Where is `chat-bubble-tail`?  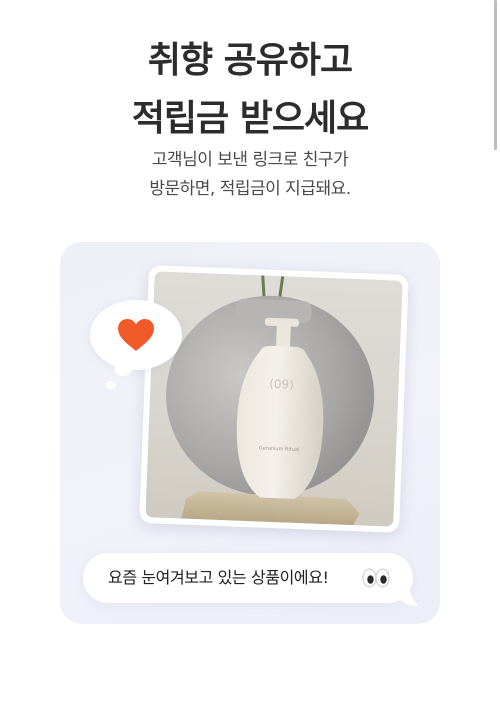
chat-bubble-tail is located at coordinates (407, 598).